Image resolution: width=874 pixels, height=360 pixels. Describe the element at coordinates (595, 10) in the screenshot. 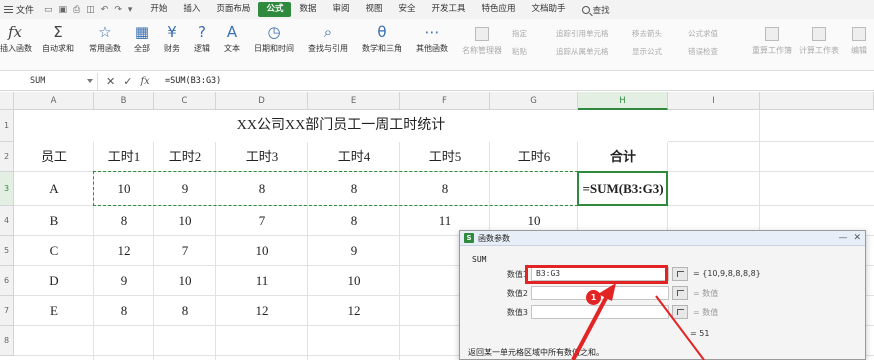

I see `search-box: 查找` at that location.